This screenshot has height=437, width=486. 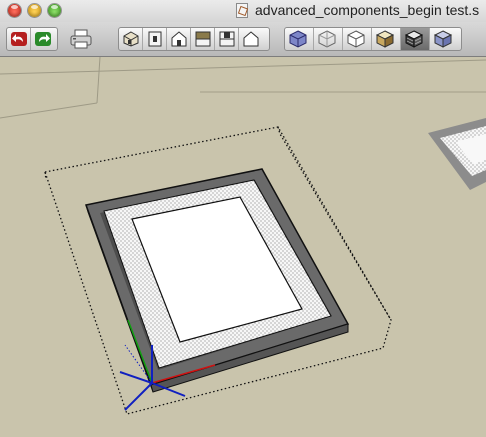 I want to click on shaded-style-icon, so click(x=385, y=39).